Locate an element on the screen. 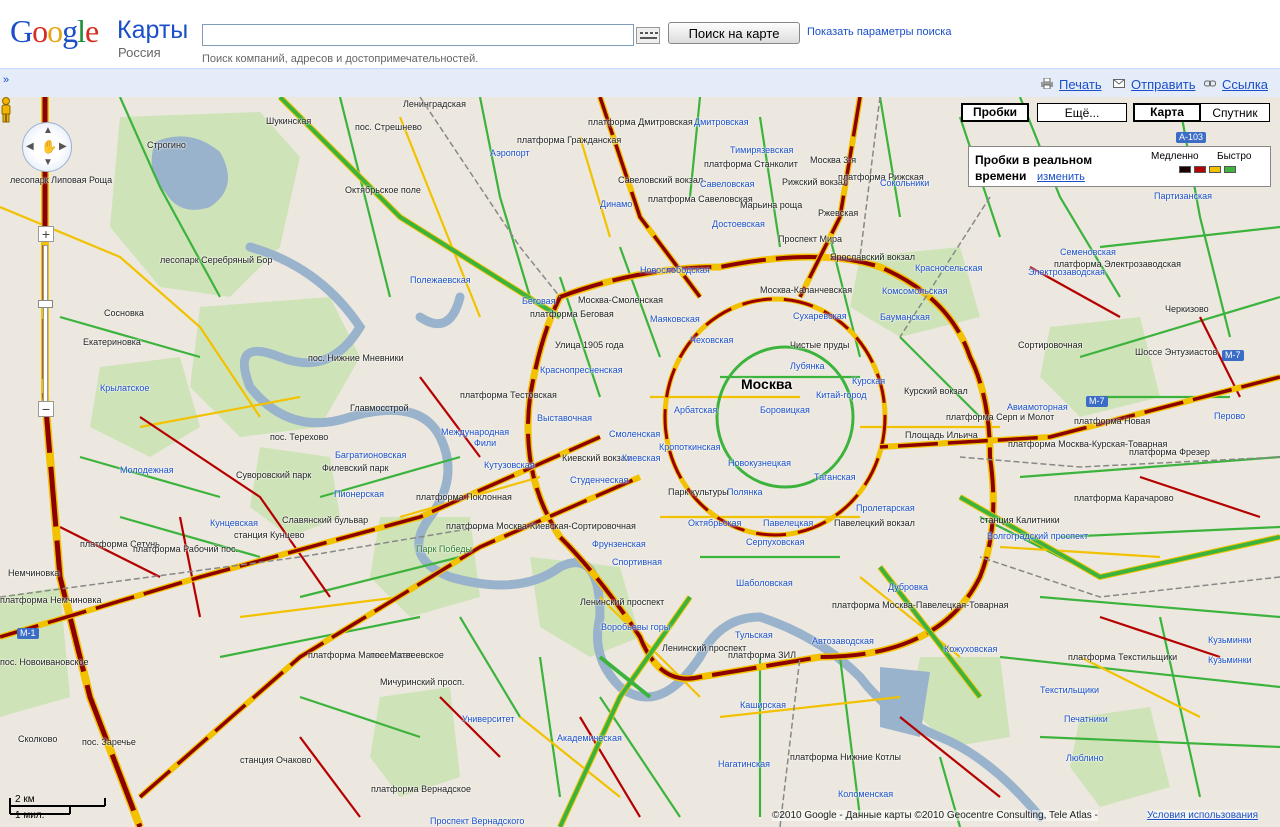  map-label: Сухаревская is located at coordinates (820, 316).